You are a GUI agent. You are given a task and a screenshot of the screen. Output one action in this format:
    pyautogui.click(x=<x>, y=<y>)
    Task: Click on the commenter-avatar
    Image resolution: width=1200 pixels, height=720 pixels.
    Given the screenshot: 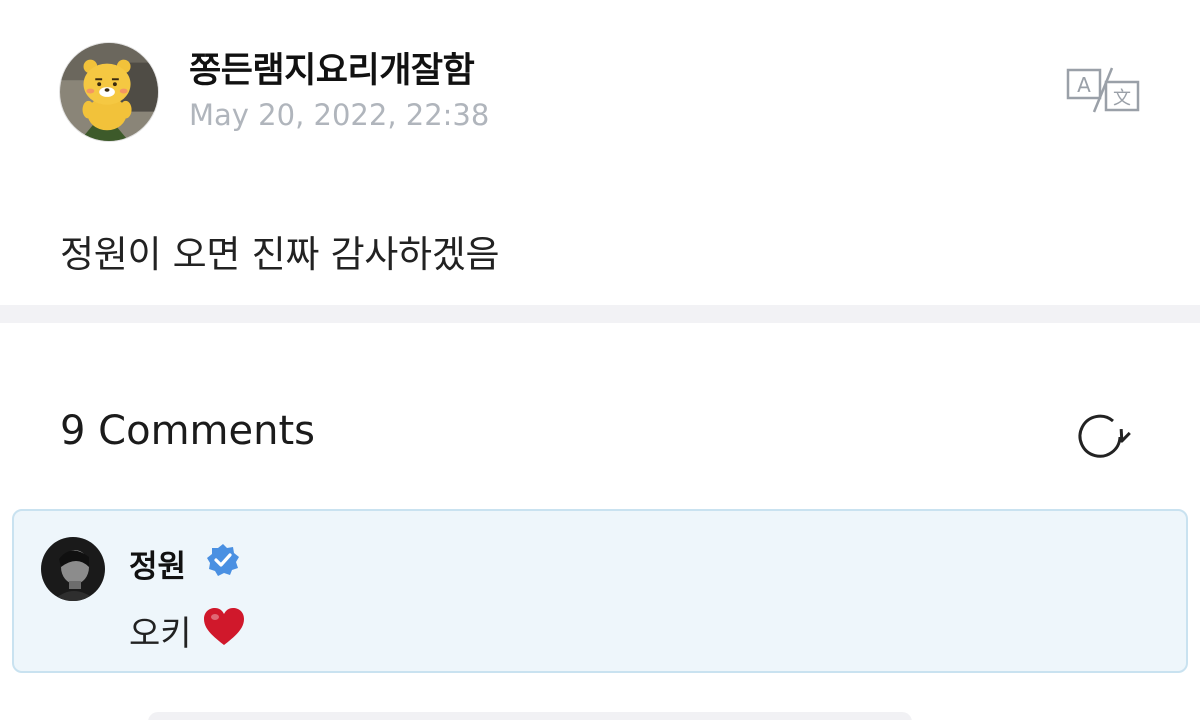 What is the action you would take?
    pyautogui.click(x=73, y=569)
    